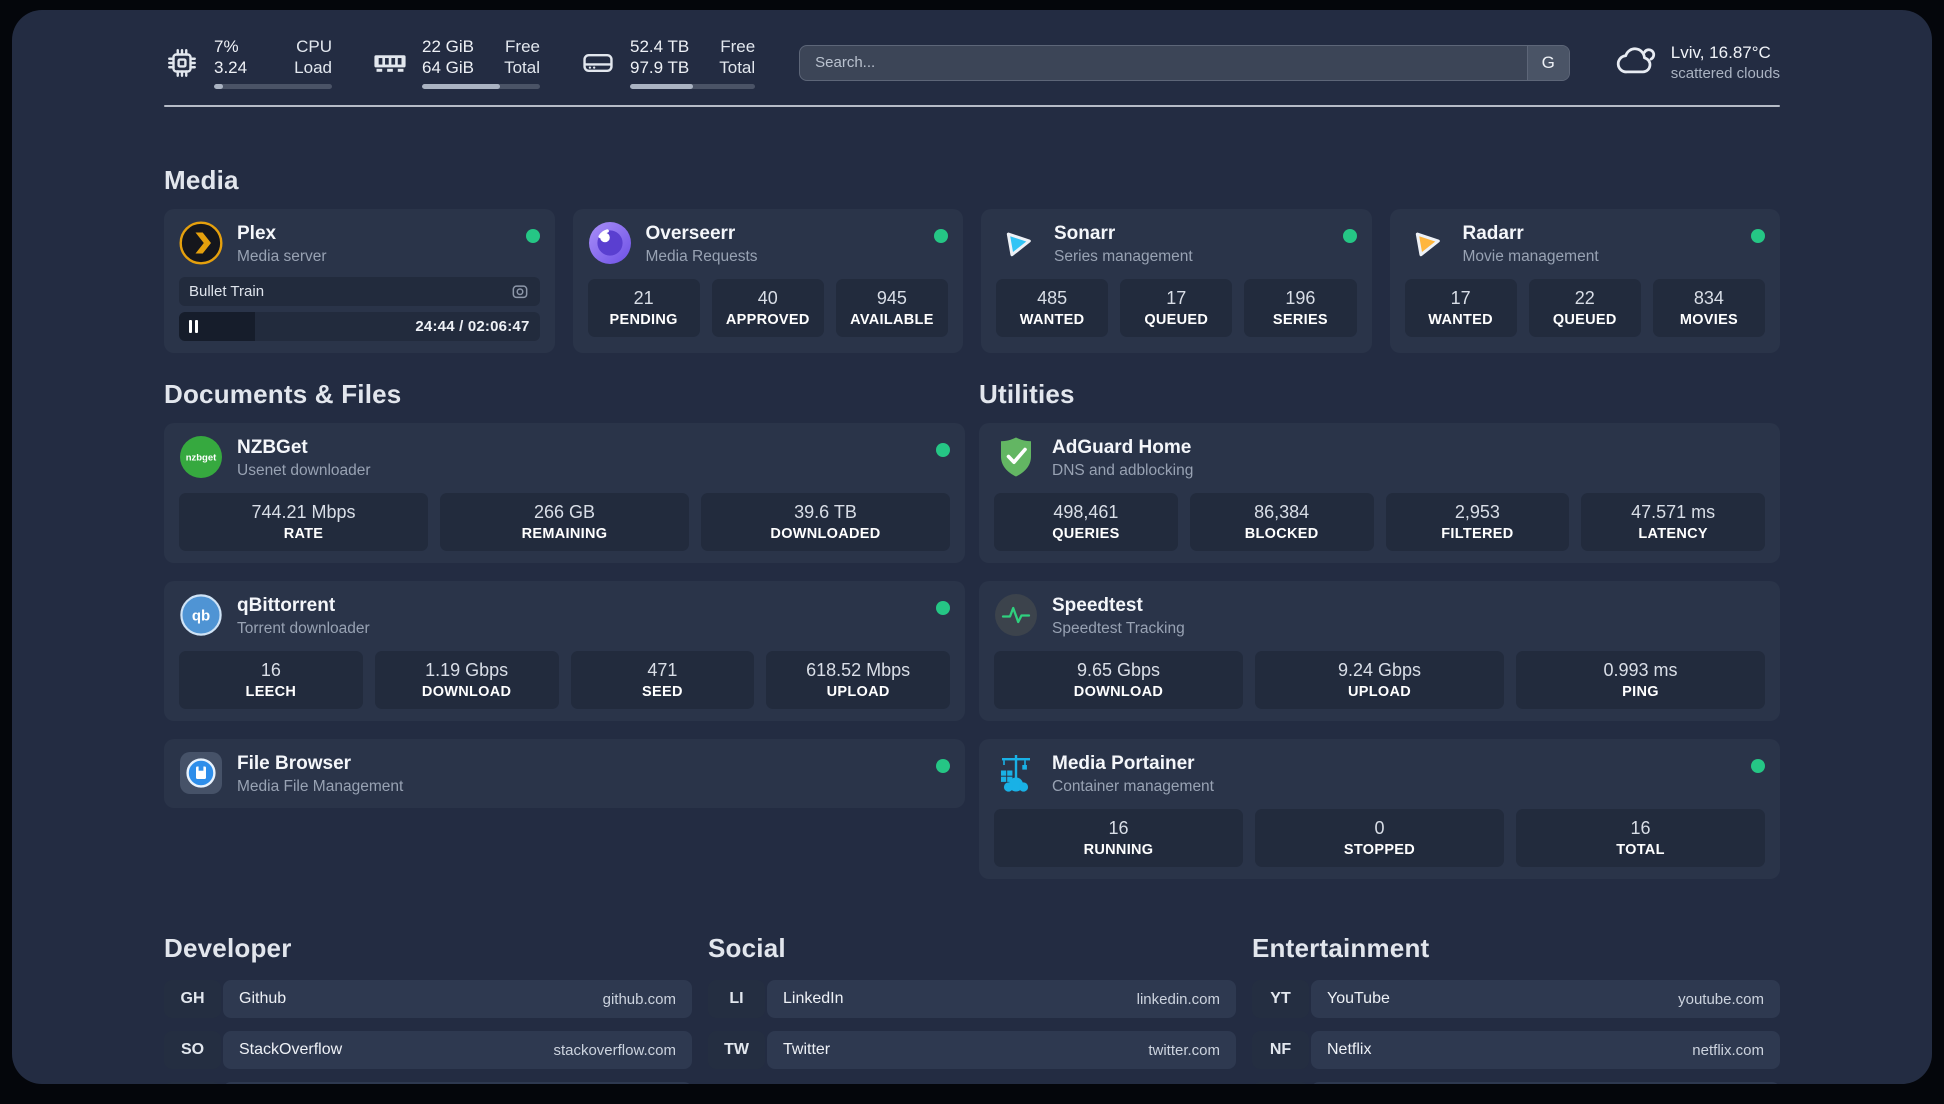 This screenshot has width=1944, height=1104. Describe the element at coordinates (457, 1083) in the screenshot. I see `link-main: DEVdev.to` at that location.